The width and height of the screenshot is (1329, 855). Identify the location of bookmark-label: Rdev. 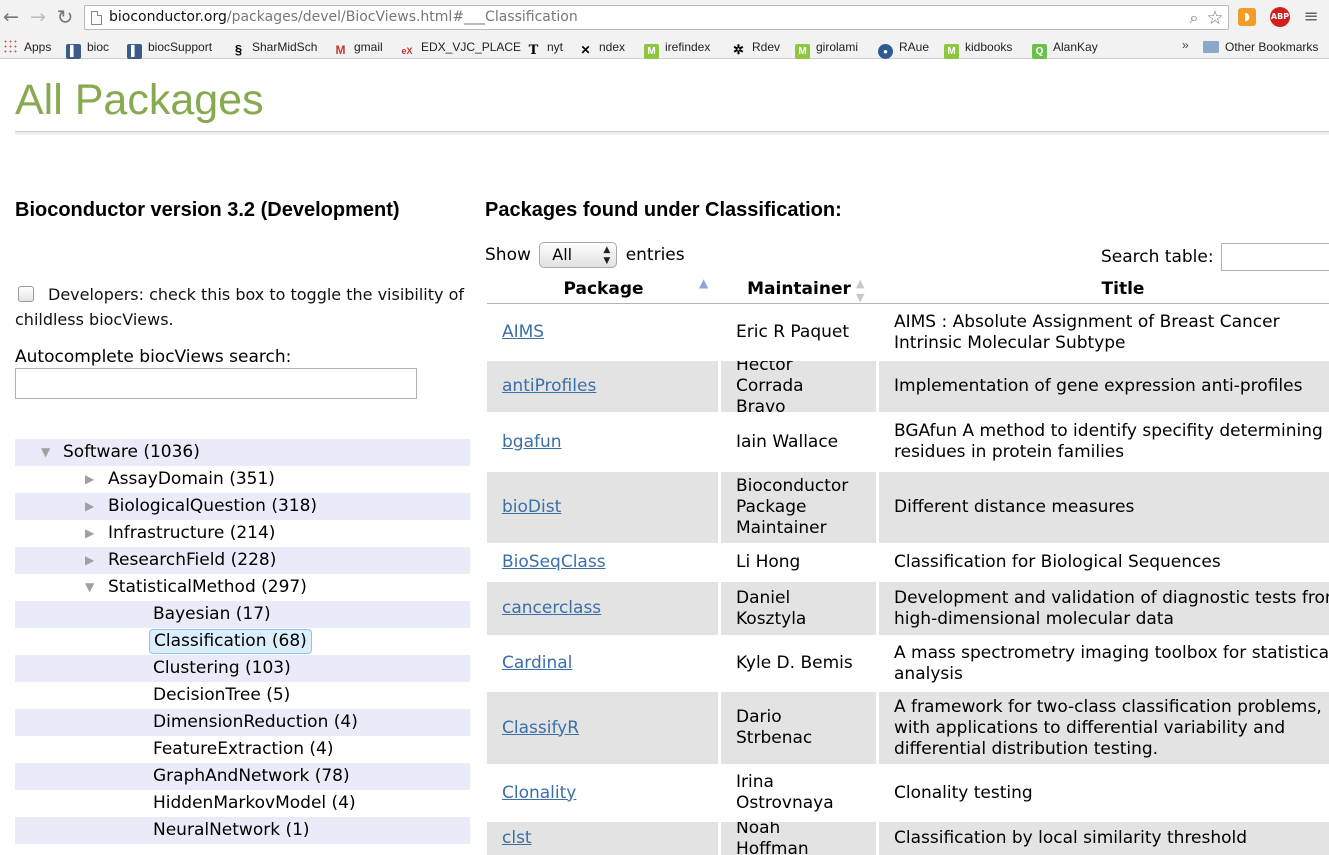
(766, 47).